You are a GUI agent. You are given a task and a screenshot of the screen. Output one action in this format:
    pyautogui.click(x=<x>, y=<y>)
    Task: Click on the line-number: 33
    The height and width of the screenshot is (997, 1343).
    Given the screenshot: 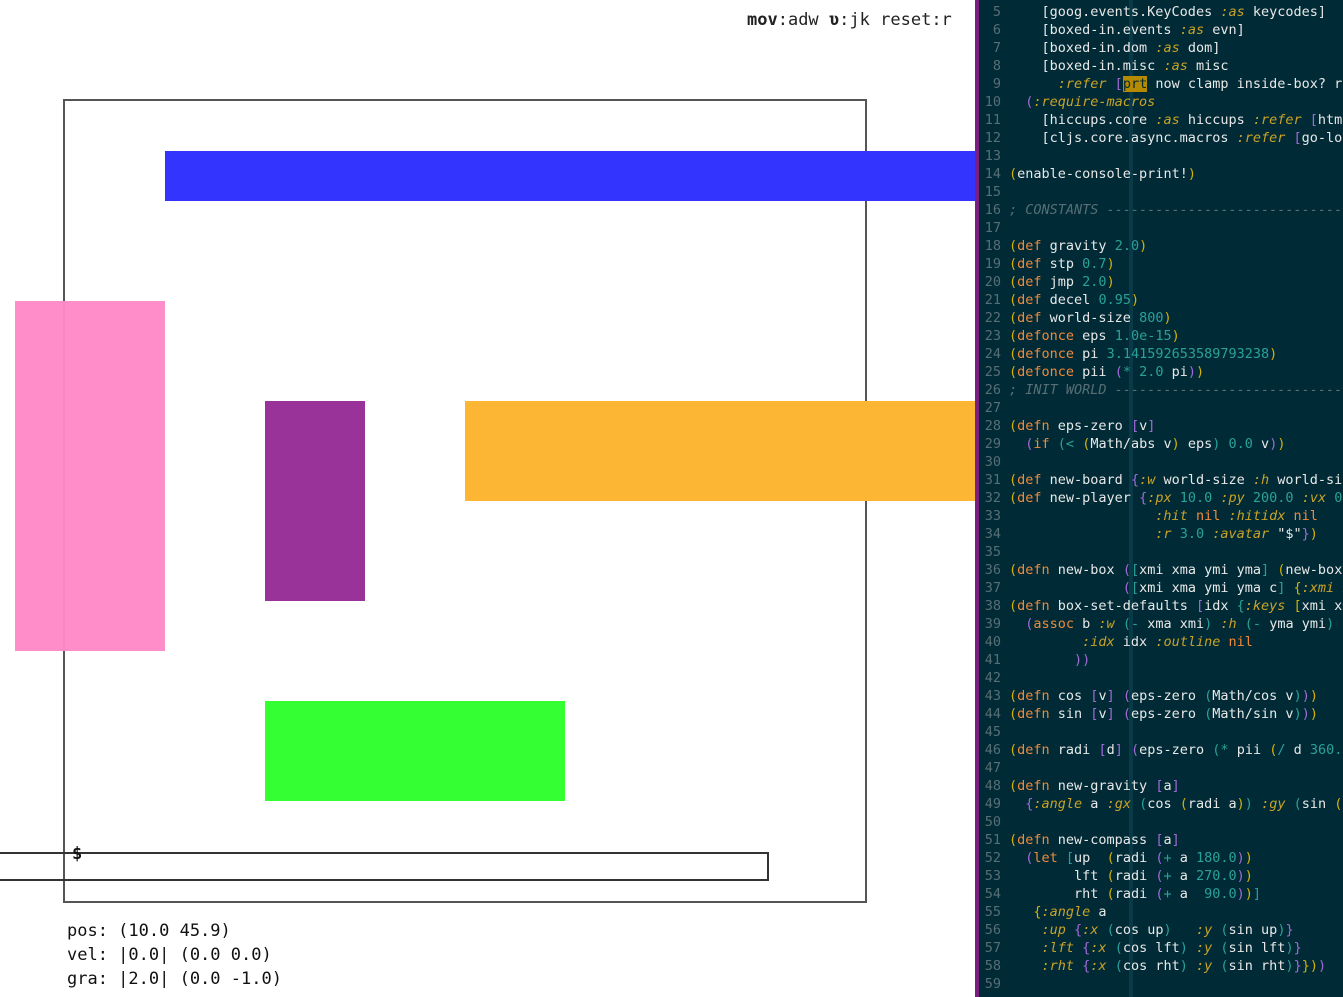 What is the action you would take?
    pyautogui.click(x=992, y=516)
    